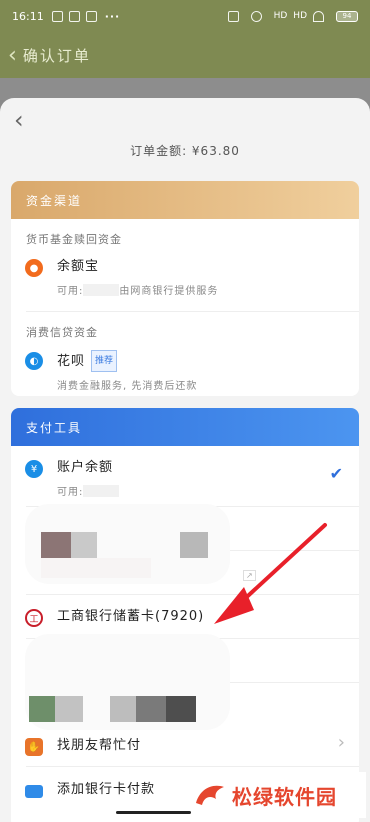 This screenshot has width=370, height=822. Describe the element at coordinates (78, 266) in the screenshot. I see `yuebao-title: 余额宝` at that location.